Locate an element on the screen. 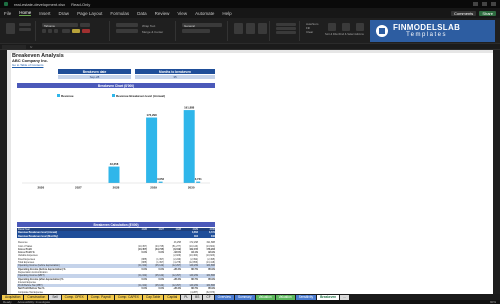  comments-button: Comments is located at coordinates (463, 13).